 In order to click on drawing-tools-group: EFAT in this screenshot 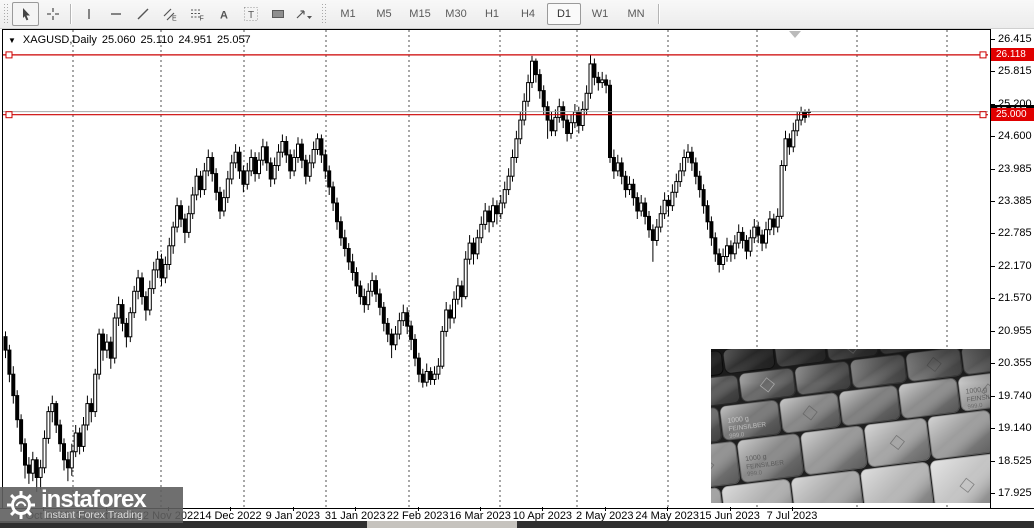, I will do `click(165, 14)`.